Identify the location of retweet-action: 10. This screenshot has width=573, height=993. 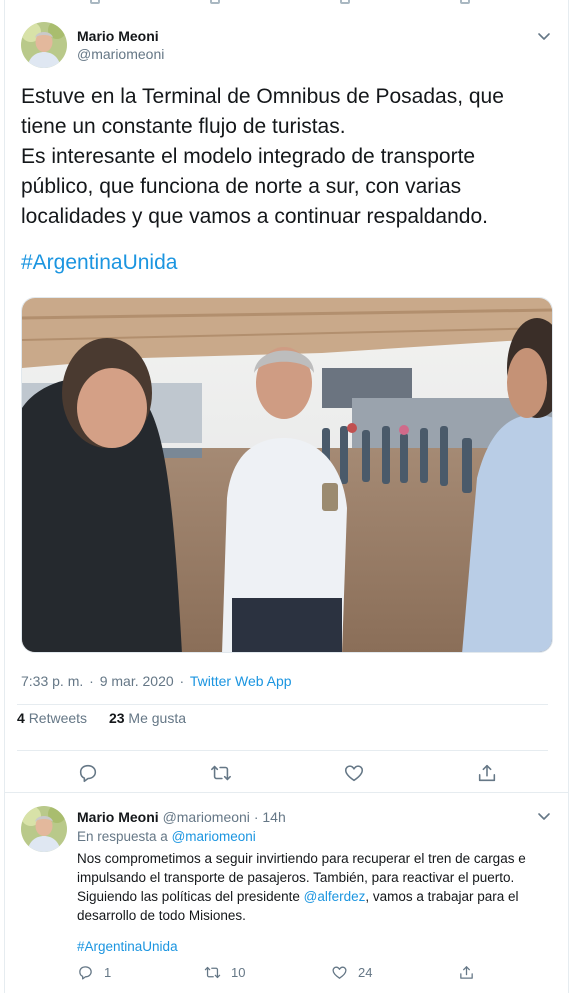
(224, 972).